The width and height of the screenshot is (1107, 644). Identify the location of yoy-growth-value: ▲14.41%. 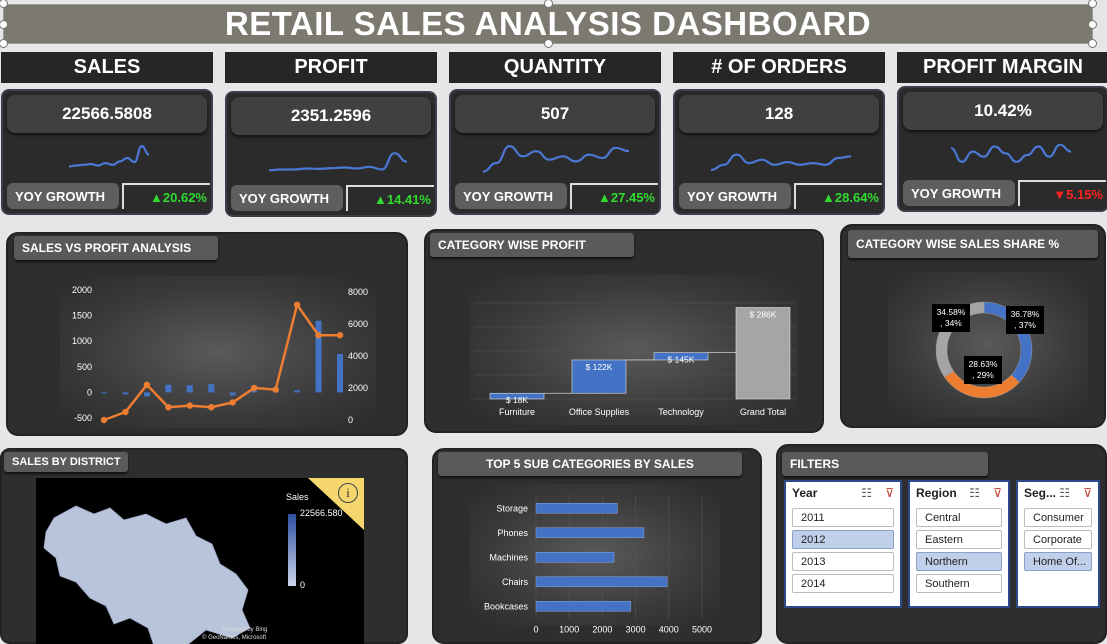
(390, 198).